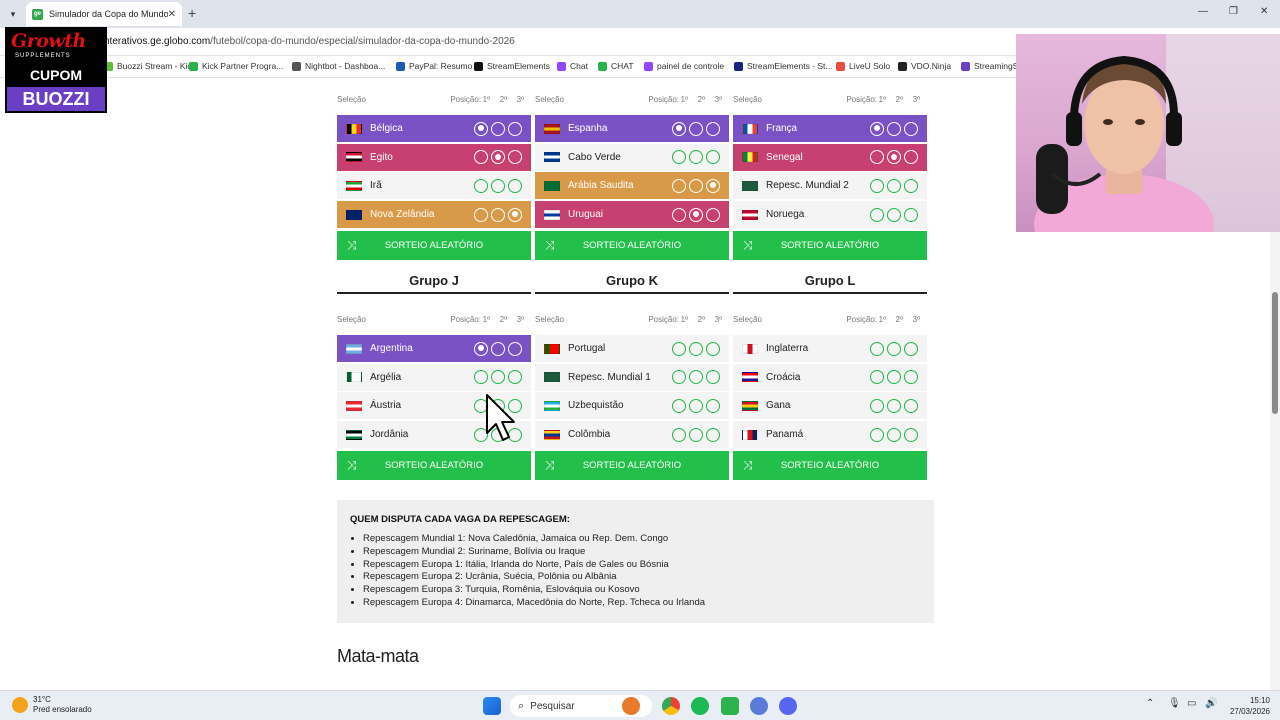 The width and height of the screenshot is (1280, 720). I want to click on microphone-icon: 🎙, so click(1174, 703).